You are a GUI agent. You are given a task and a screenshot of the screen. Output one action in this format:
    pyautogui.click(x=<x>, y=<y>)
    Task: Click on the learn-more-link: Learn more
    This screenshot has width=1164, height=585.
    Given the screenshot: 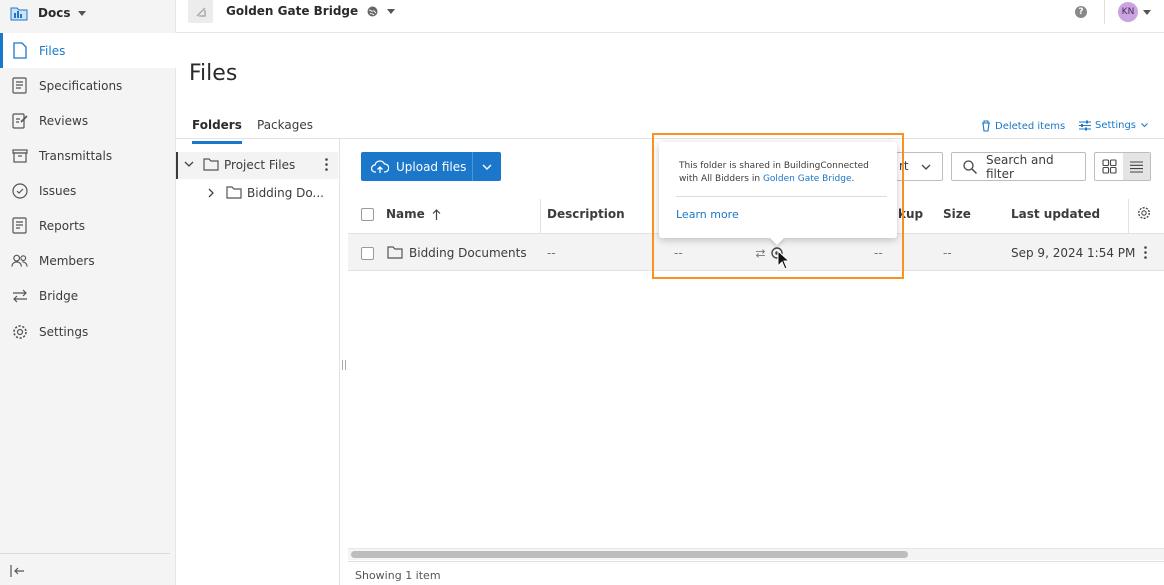 What is the action you would take?
    pyautogui.click(x=707, y=214)
    